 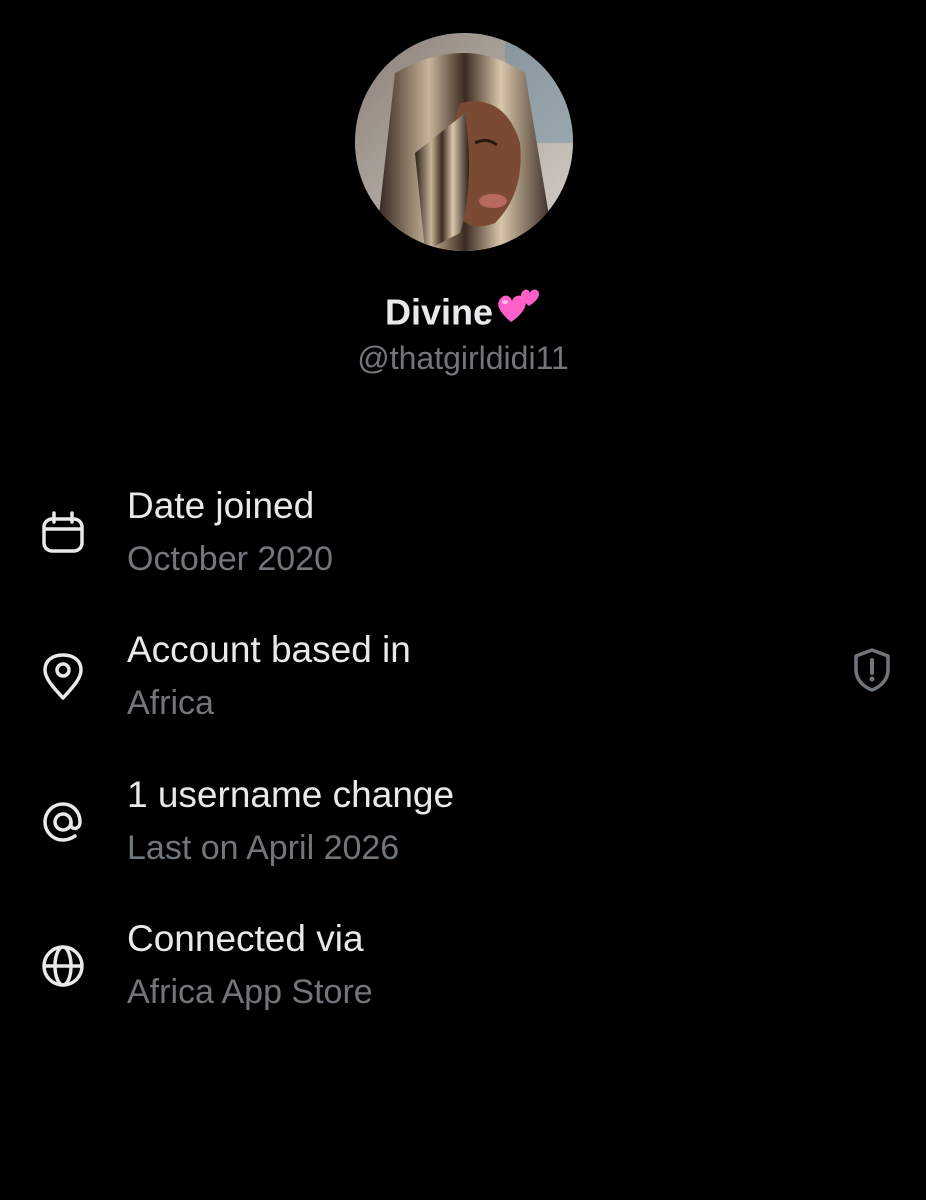 What do you see at coordinates (463, 681) in the screenshot?
I see `detail-row-account-based-in: Account based in Africa` at bounding box center [463, 681].